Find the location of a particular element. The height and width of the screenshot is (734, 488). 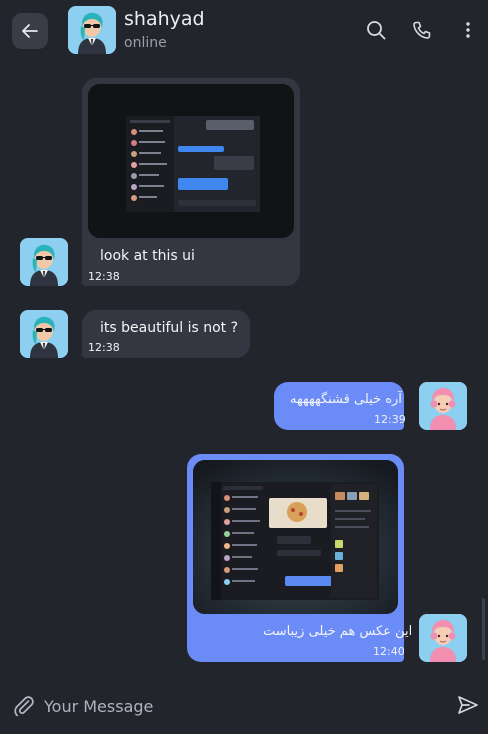

message-text: its beautiful is not ? is located at coordinates (169, 328).